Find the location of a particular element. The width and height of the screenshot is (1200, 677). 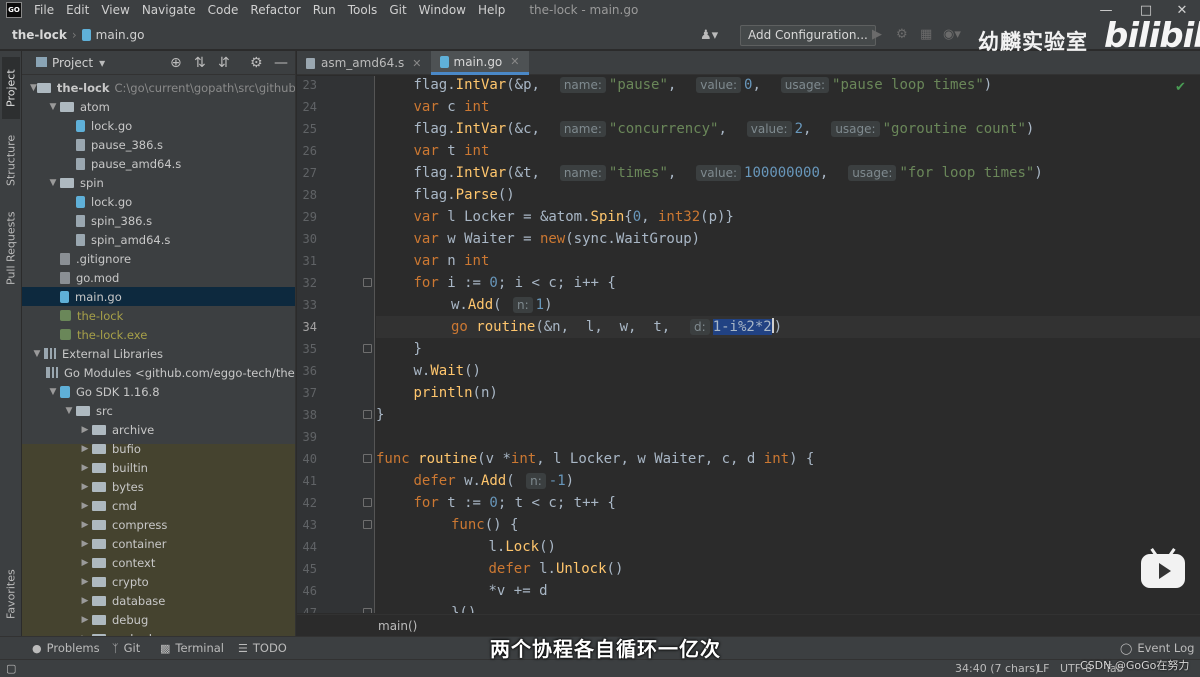

tool-window-structure: Structure is located at coordinates (11, 160).